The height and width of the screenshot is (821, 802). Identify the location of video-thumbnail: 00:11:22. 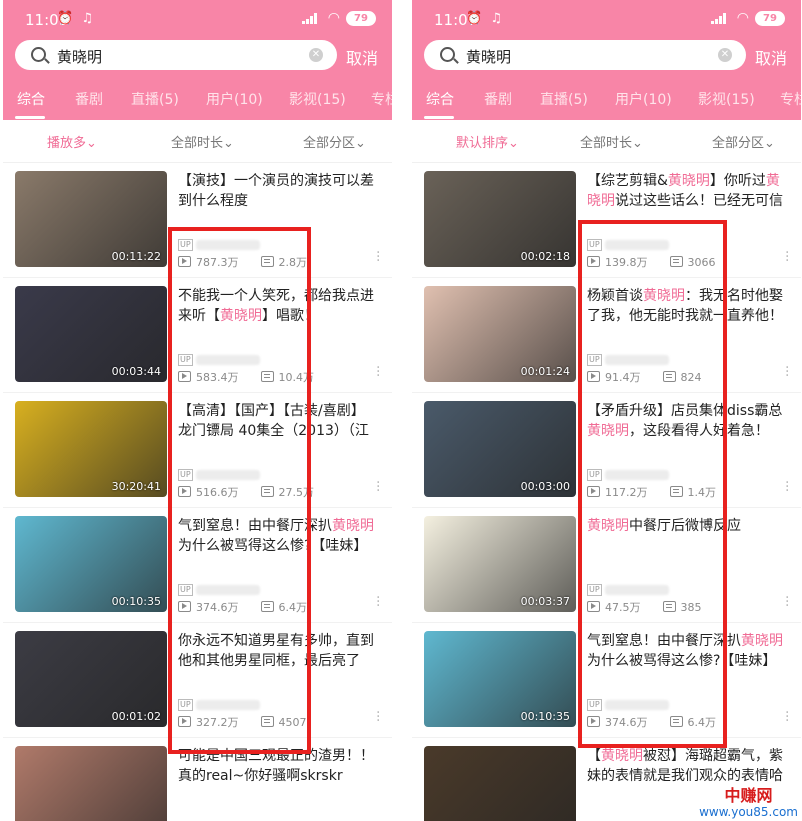
(91, 219).